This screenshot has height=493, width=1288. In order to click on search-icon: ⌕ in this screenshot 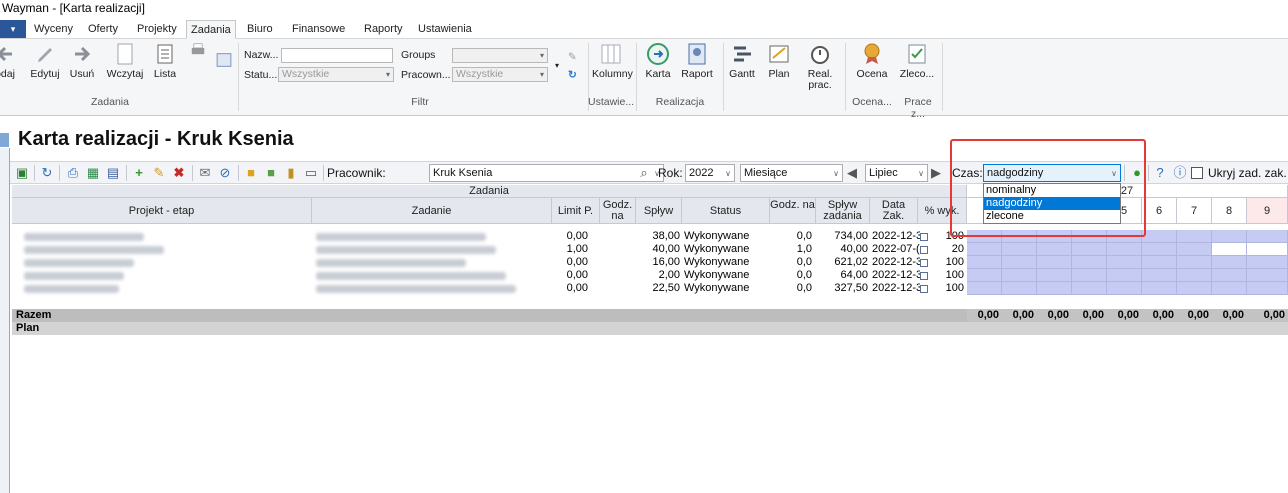, I will do `click(644, 173)`.